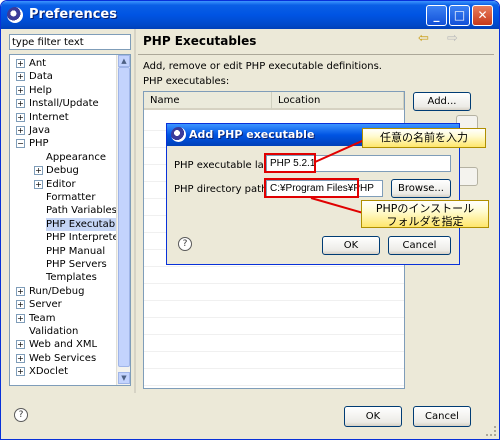 The width and height of the screenshot is (500, 440). I want to click on tree-item-label: Templates, so click(71, 278).